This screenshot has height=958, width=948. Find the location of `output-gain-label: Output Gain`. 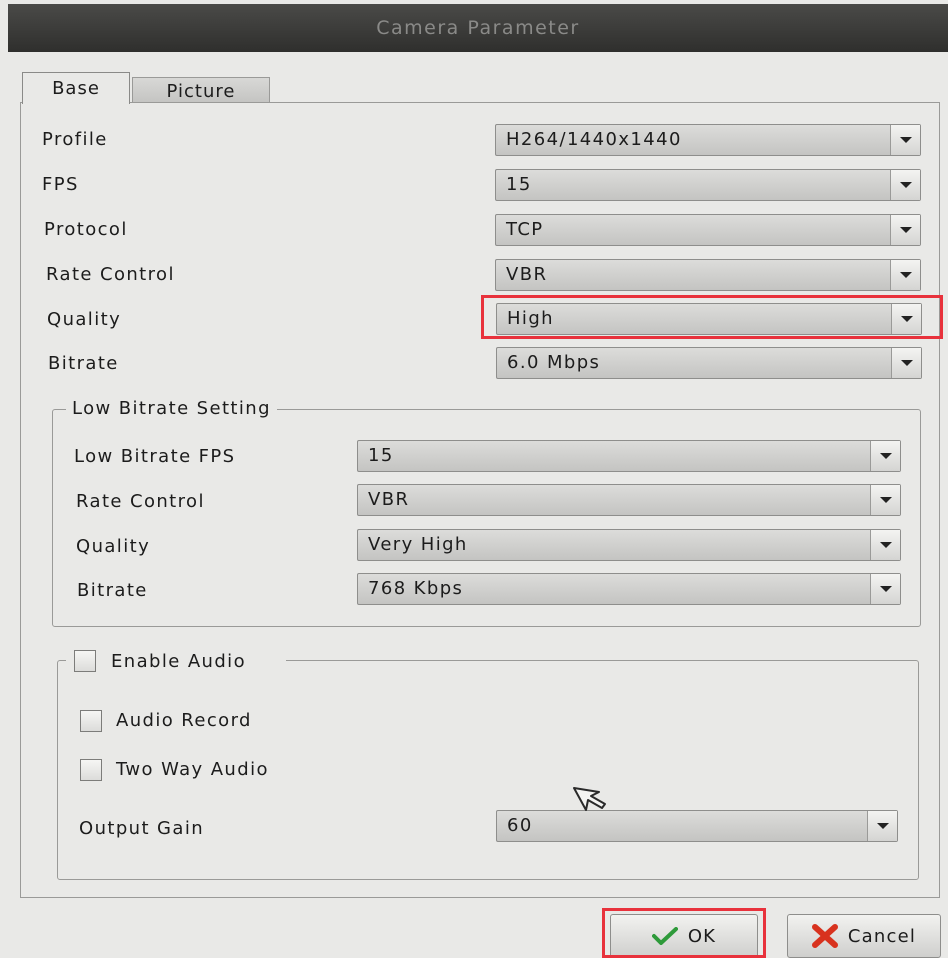

output-gain-label: Output Gain is located at coordinates (142, 828).